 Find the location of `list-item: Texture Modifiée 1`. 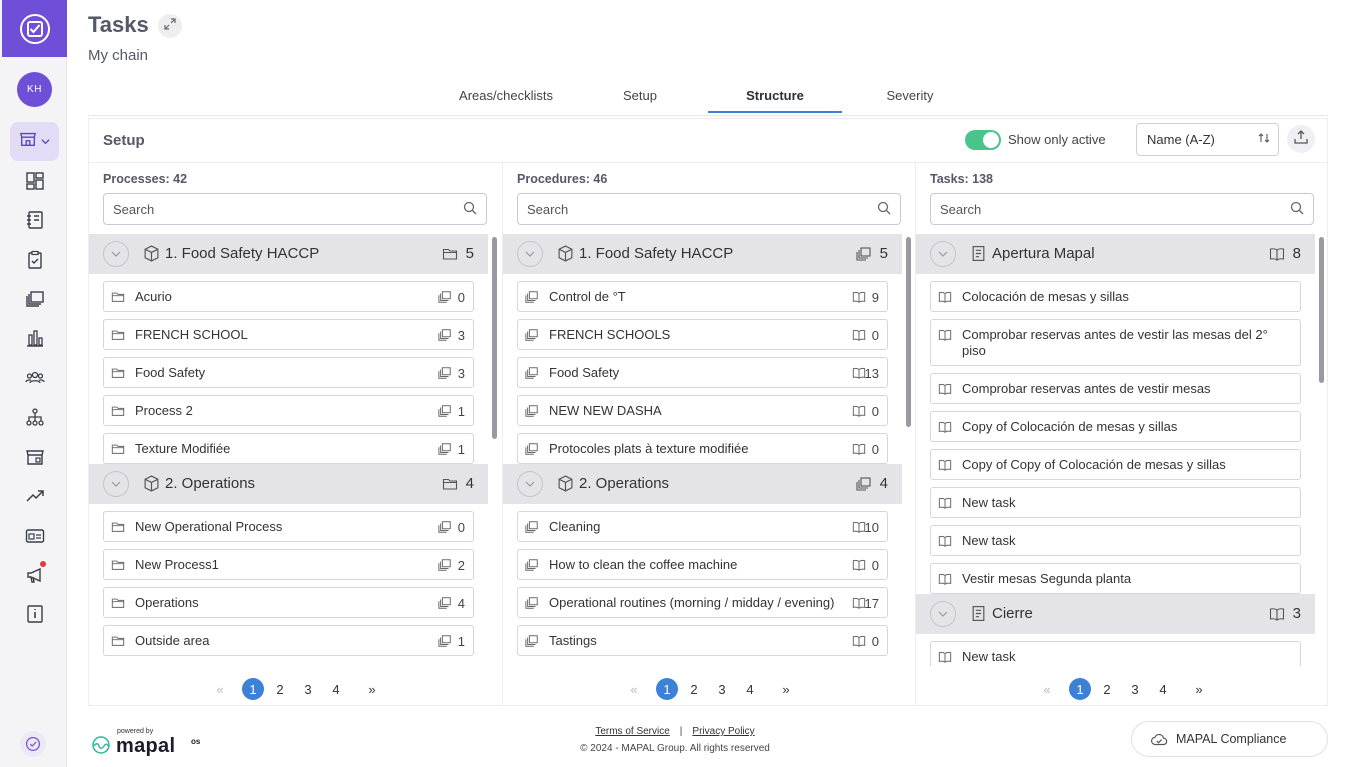

list-item: Texture Modifiée 1 is located at coordinates (288, 448).